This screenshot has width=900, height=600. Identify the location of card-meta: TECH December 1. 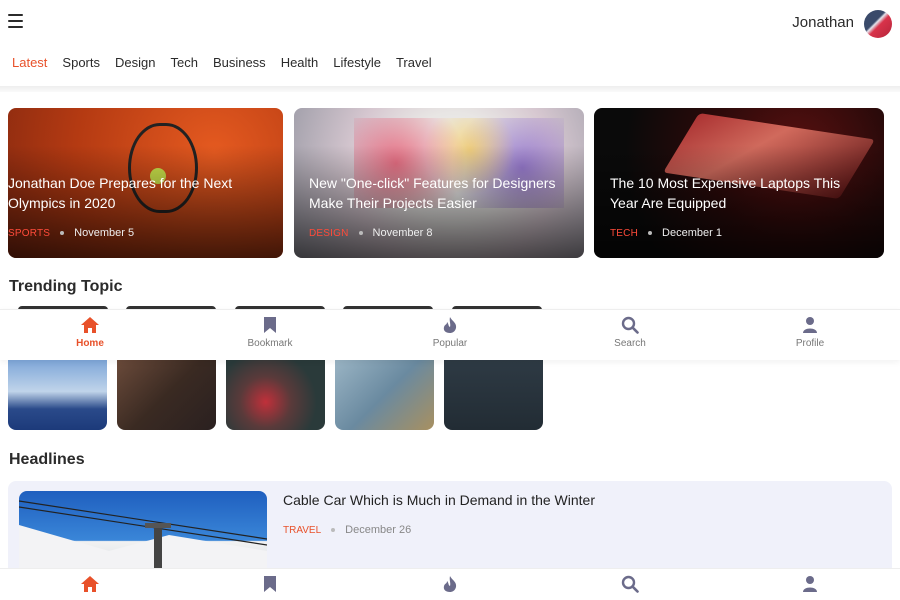
(666, 233).